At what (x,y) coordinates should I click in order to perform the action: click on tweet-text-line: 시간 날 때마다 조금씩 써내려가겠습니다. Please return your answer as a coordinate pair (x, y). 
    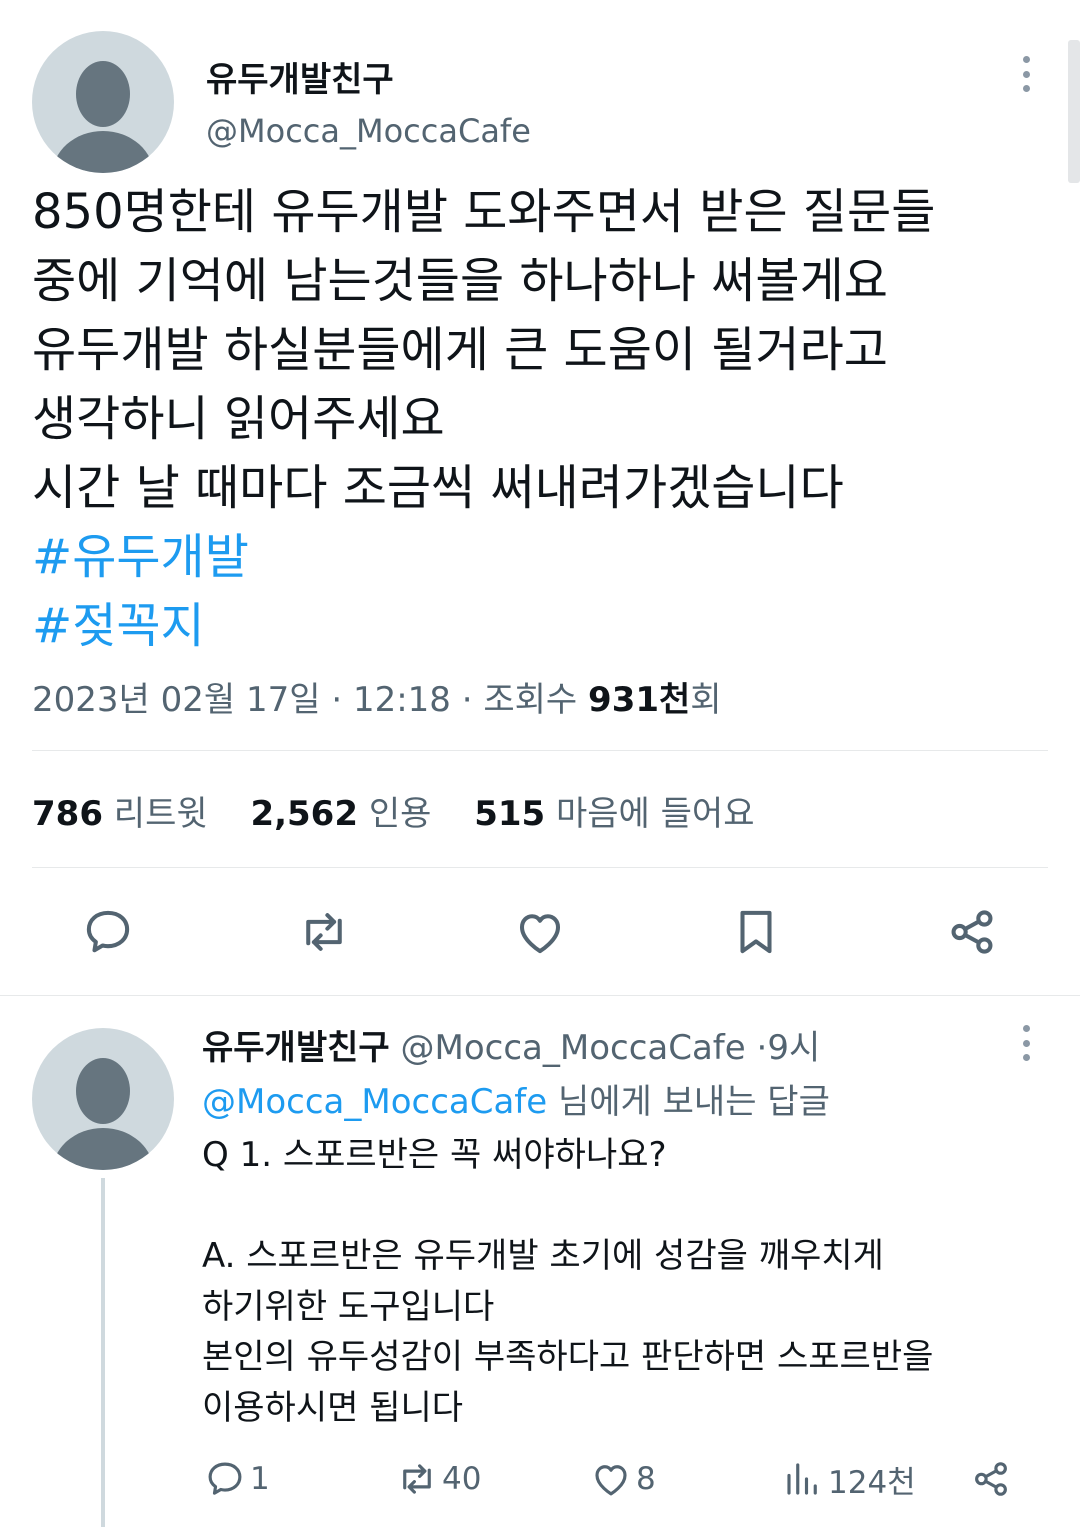
    Looking at the image, I should click on (438, 488).